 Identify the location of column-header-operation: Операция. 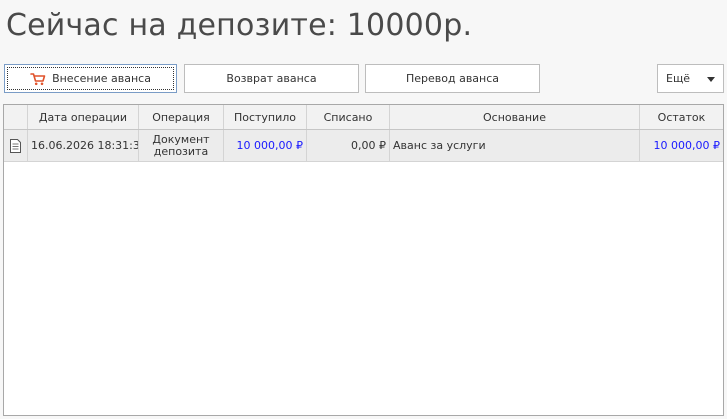
(181, 117).